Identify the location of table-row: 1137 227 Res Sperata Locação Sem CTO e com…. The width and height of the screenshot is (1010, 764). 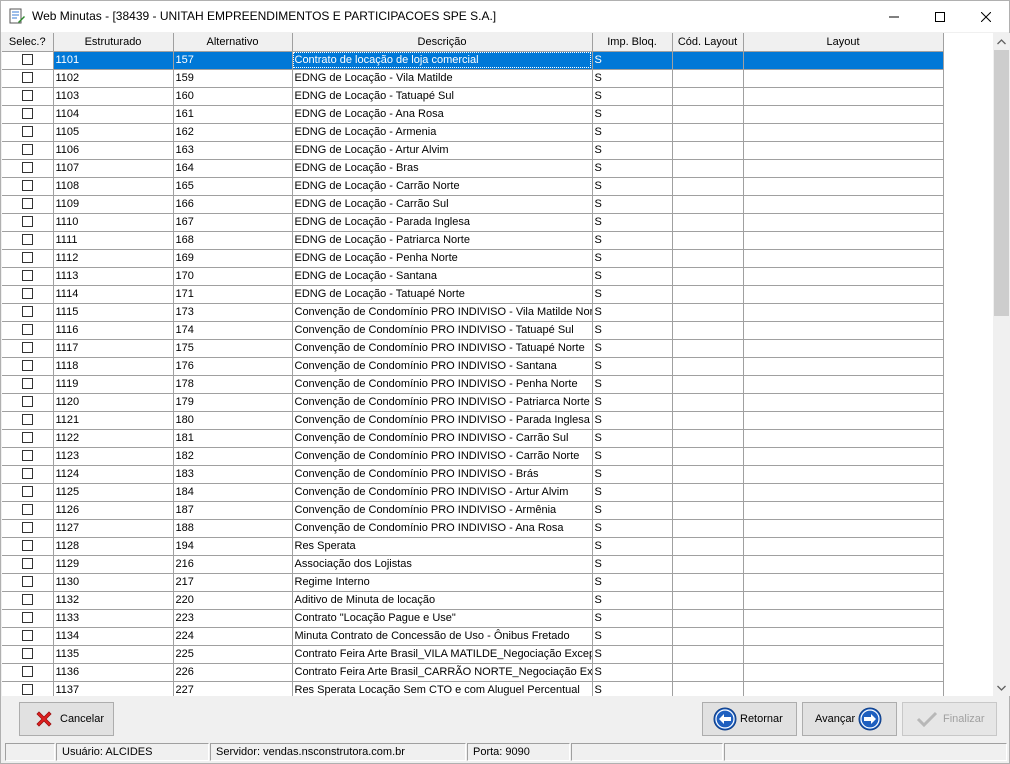
(473, 688).